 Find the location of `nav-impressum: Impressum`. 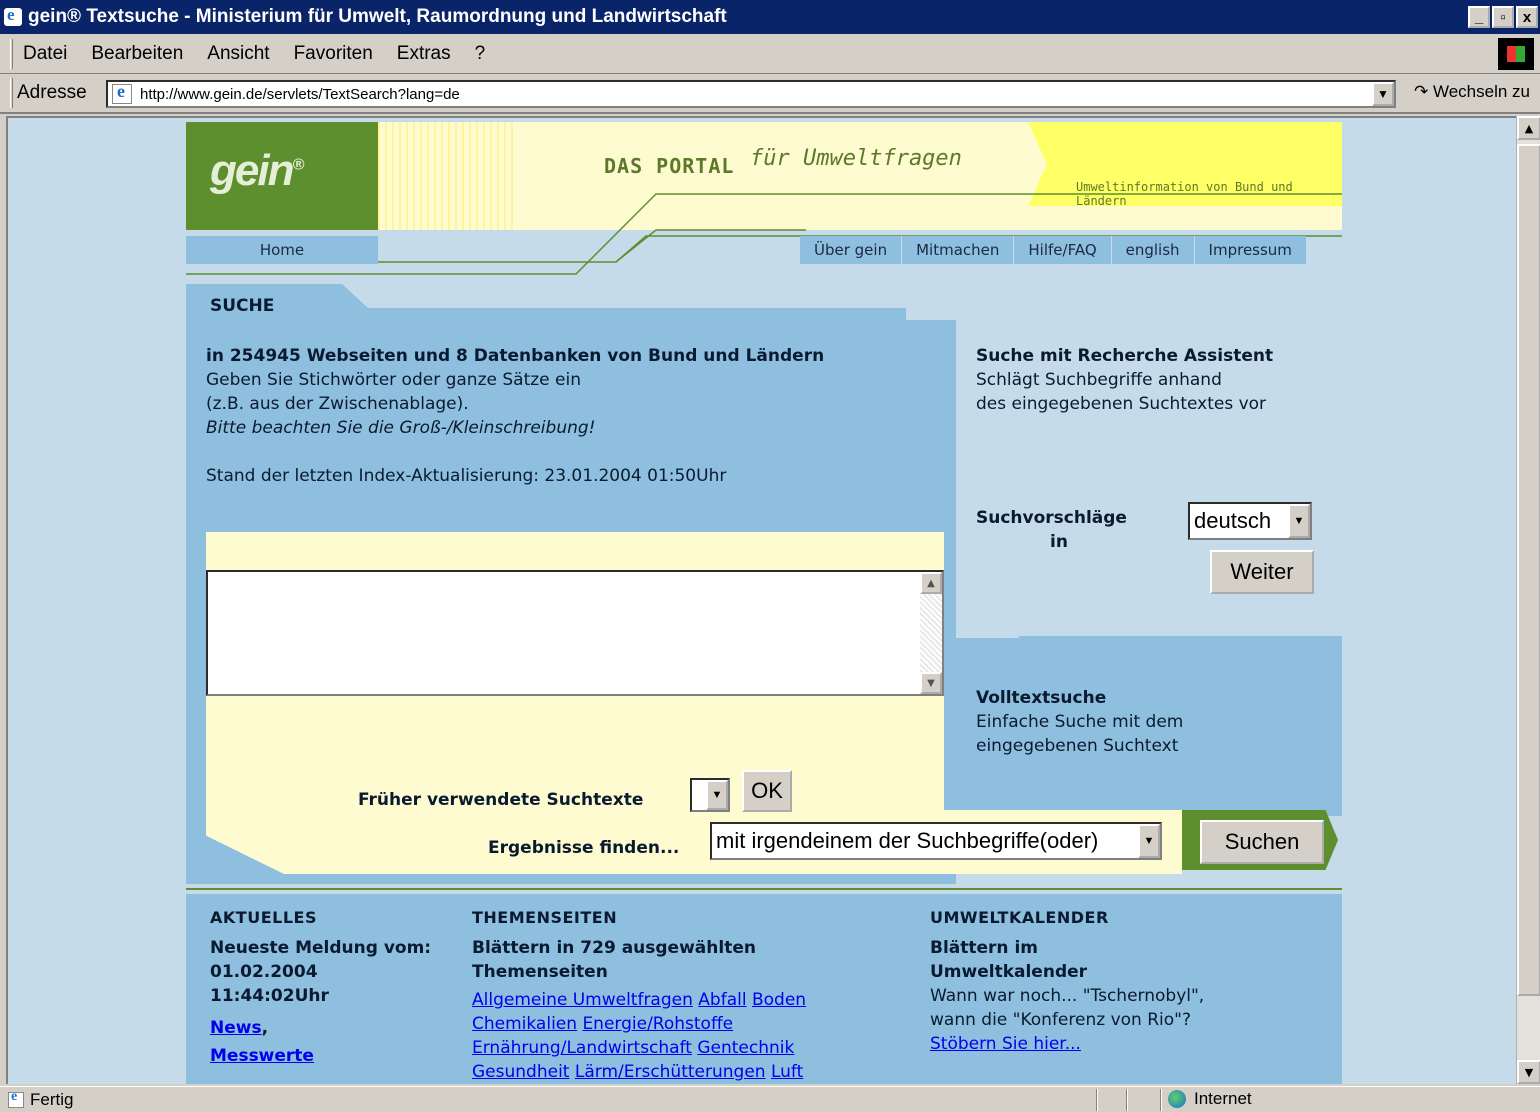

nav-impressum: Impressum is located at coordinates (1250, 250).